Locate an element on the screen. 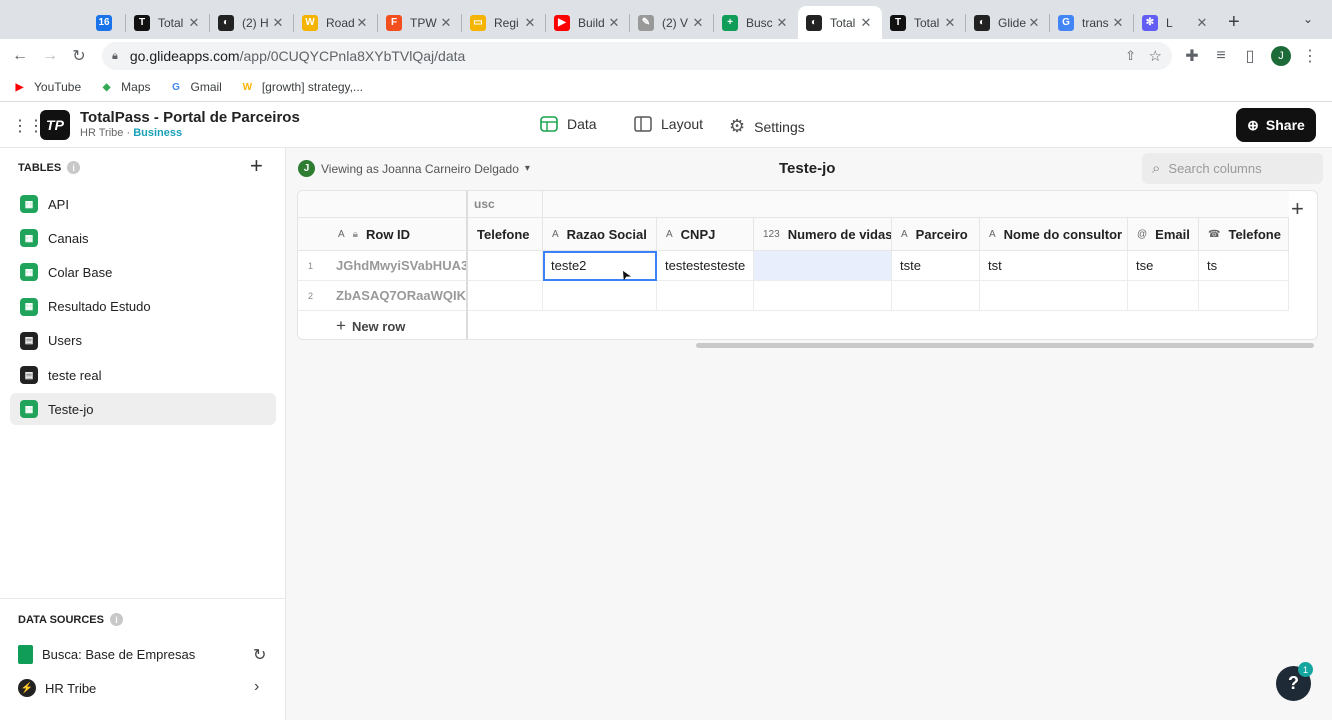  column-header-parceiro: A Parceiro is located at coordinates (936, 234).